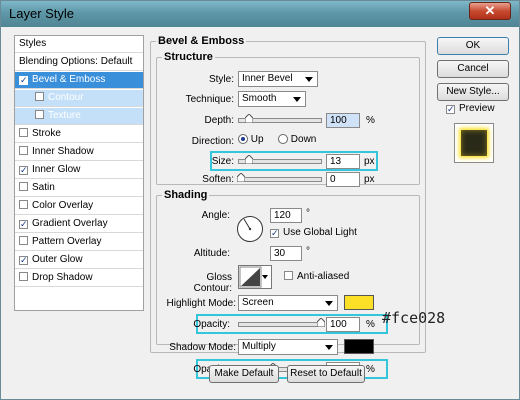  I want to click on radio-icon, so click(283, 139).